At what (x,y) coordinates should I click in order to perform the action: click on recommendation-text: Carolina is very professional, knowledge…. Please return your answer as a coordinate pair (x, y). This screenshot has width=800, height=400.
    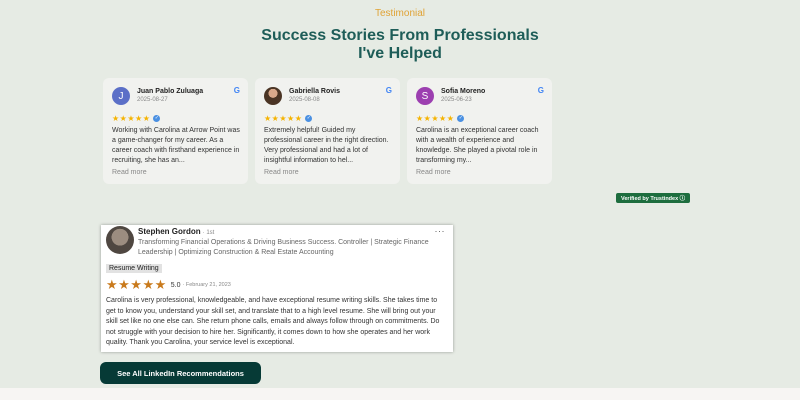
    Looking at the image, I should click on (273, 321).